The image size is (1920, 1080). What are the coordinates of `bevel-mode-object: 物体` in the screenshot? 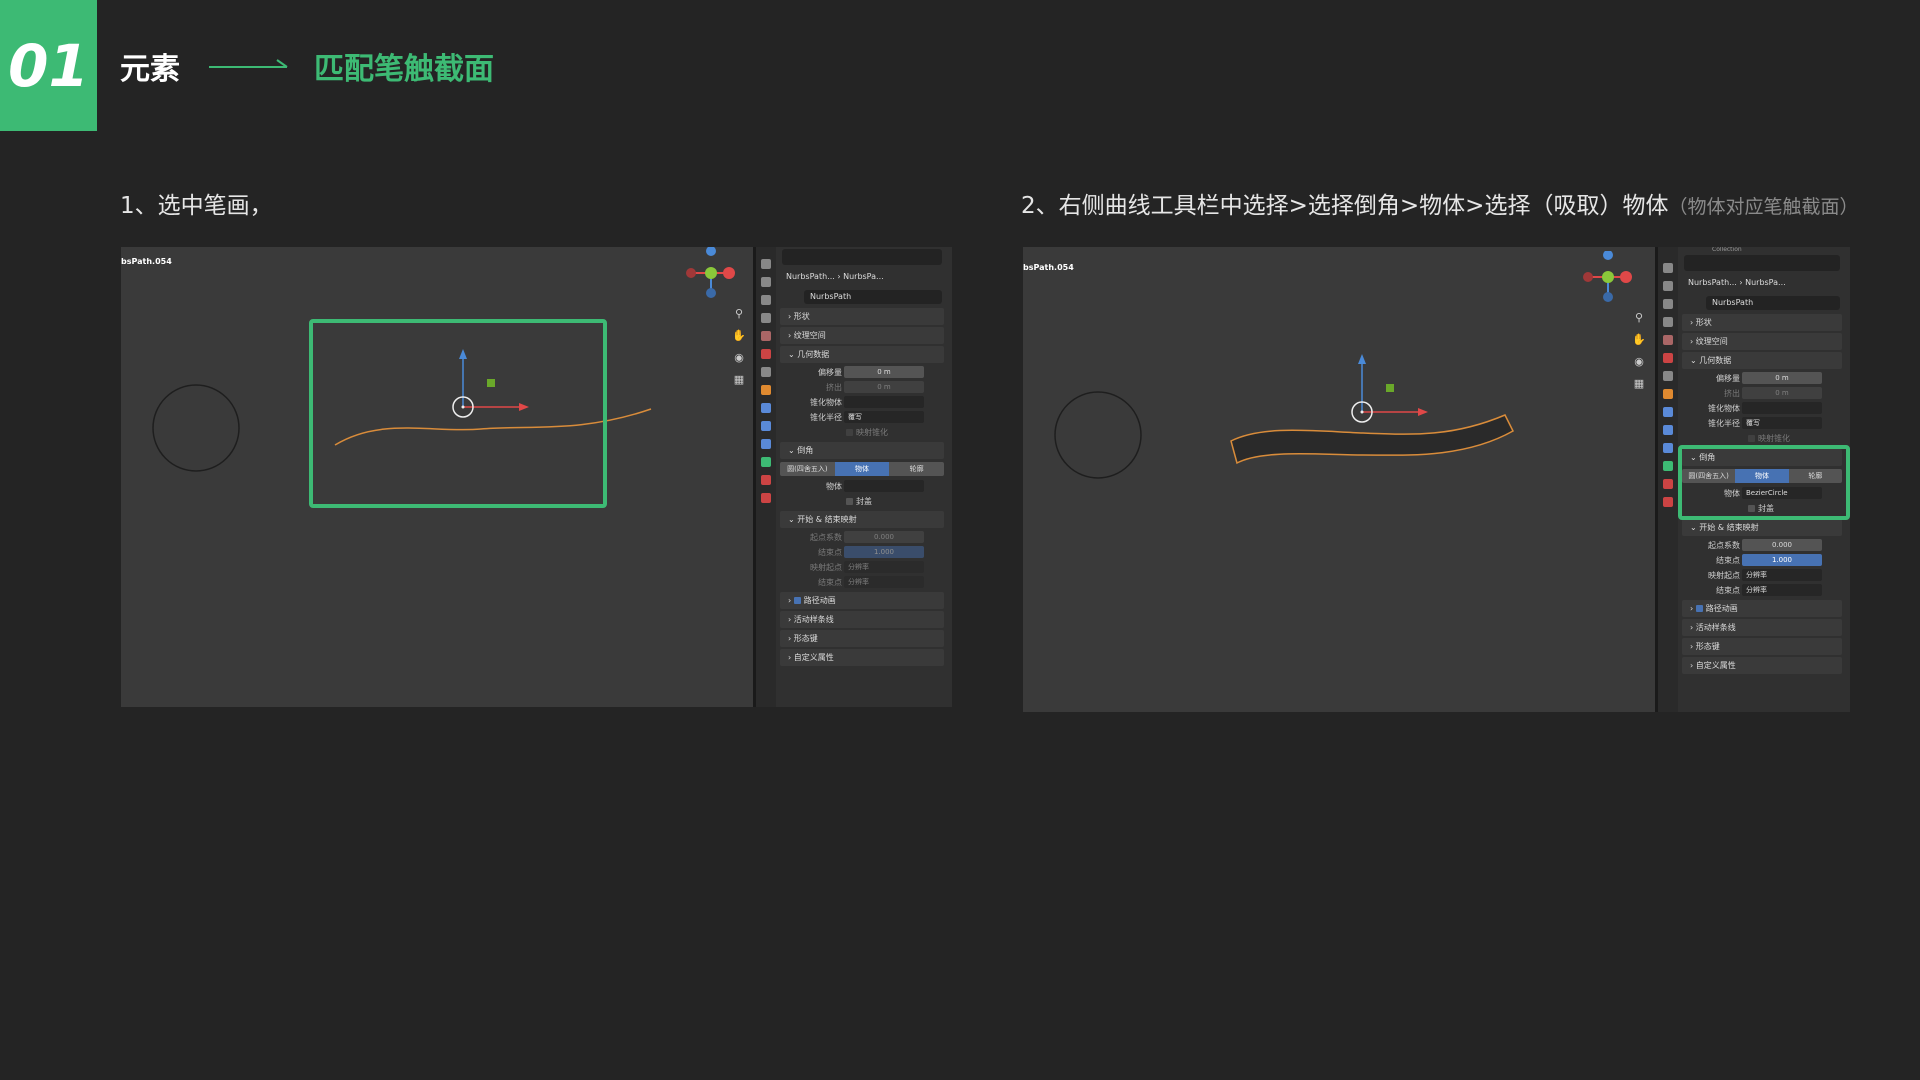 It's located at (862, 469).